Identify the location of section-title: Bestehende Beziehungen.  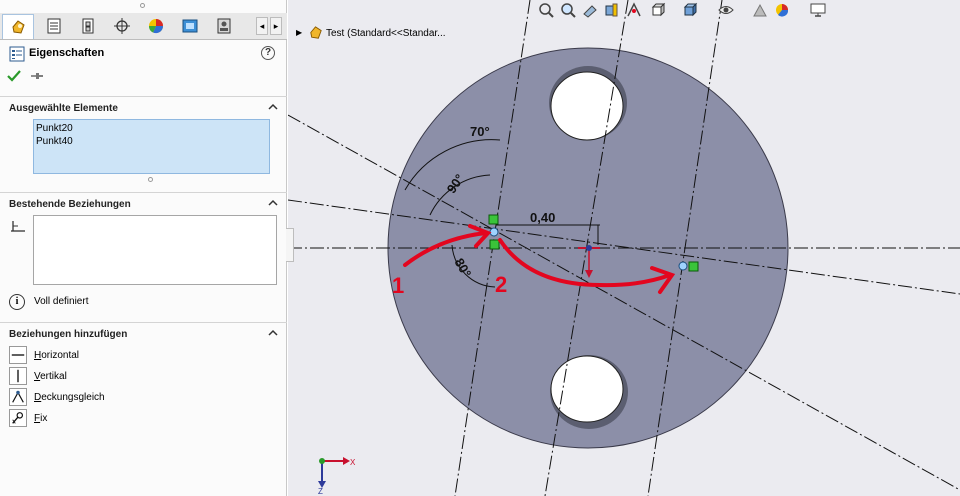
(70, 204).